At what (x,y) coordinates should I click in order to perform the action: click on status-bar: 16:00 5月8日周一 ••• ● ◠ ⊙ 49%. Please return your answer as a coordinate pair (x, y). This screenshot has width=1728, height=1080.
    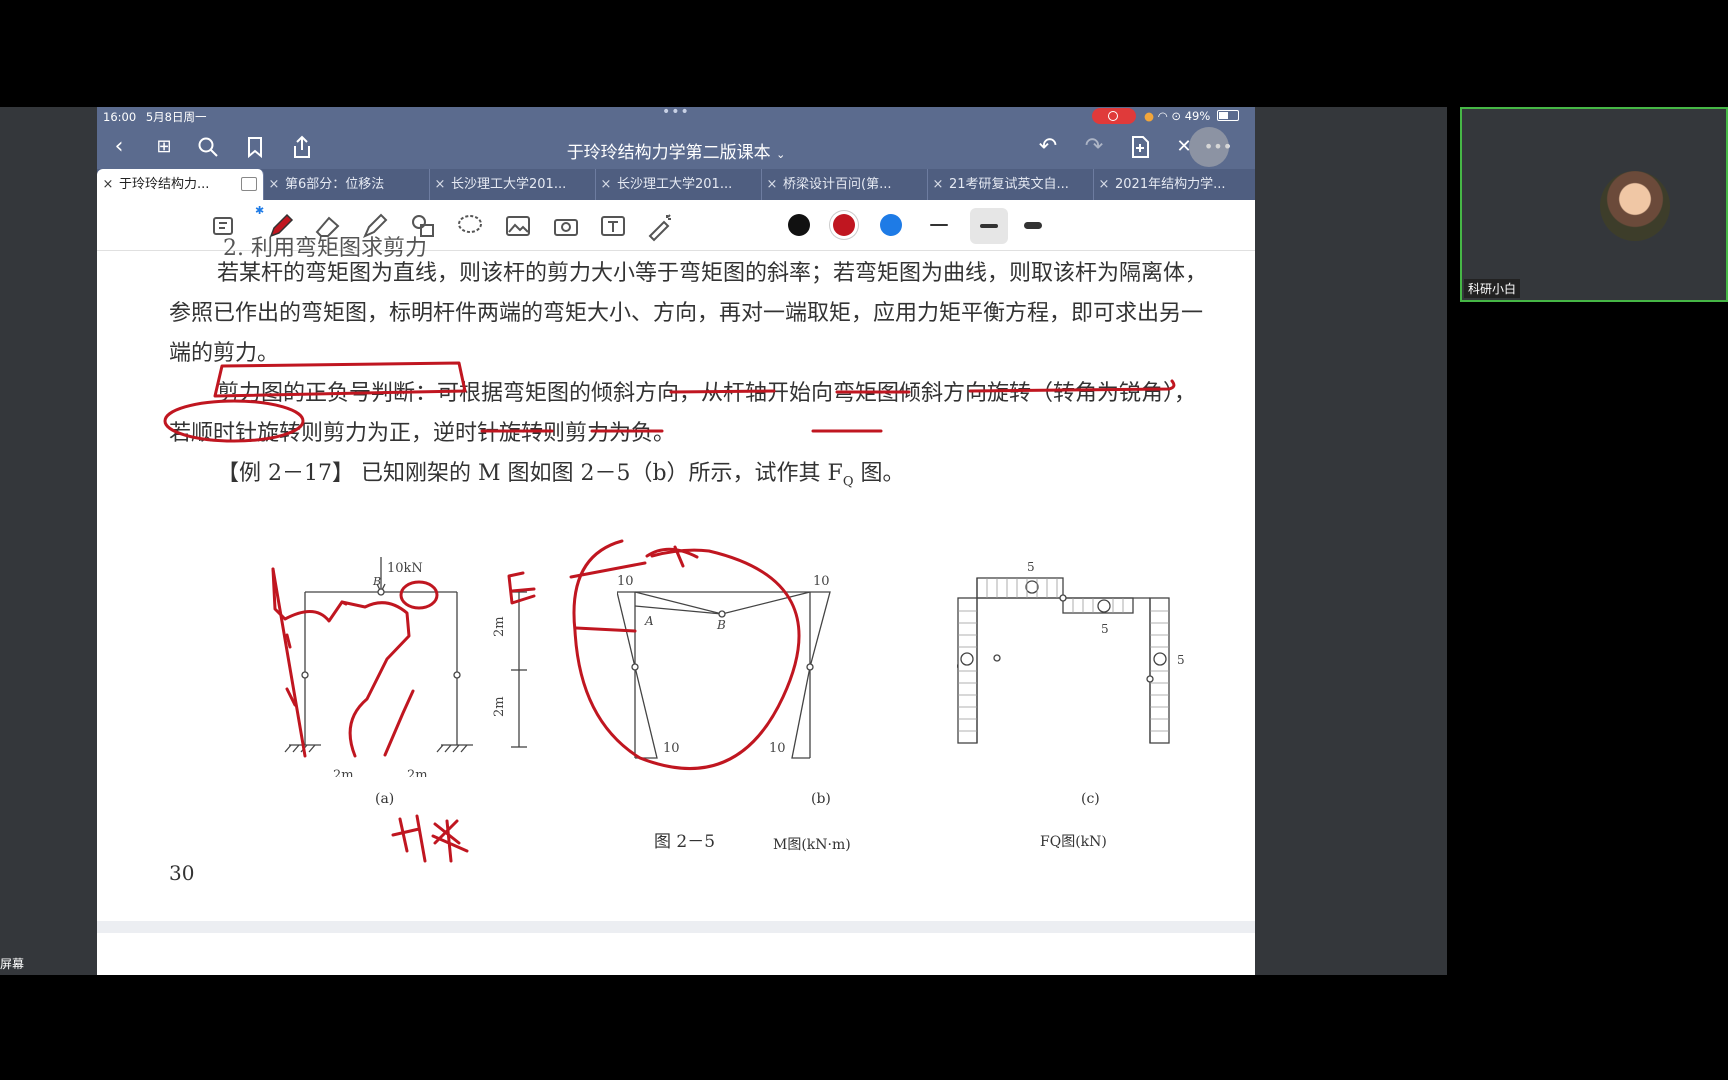
    Looking at the image, I should click on (676, 116).